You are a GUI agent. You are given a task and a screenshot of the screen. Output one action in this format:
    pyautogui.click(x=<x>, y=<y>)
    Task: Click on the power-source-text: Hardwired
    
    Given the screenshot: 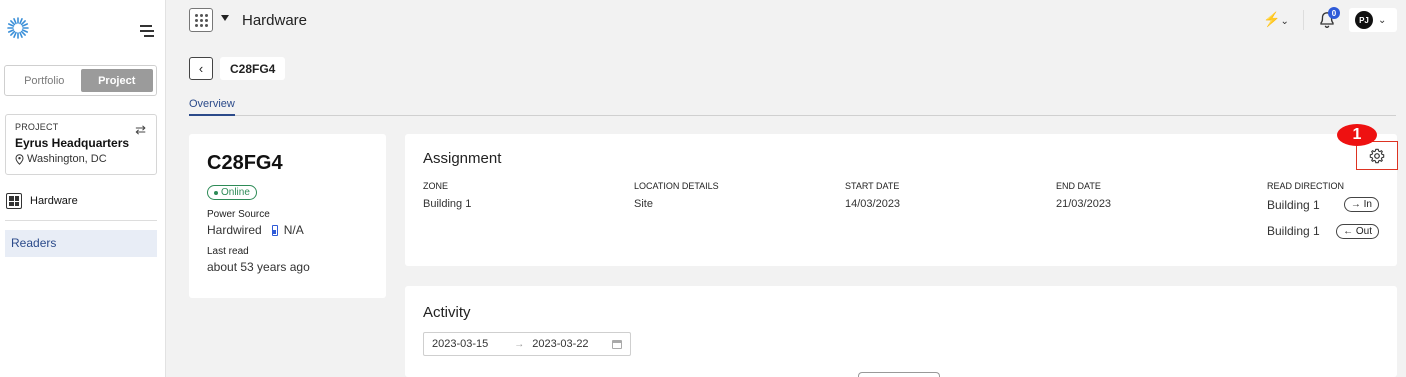 What is the action you would take?
    pyautogui.click(x=234, y=230)
    